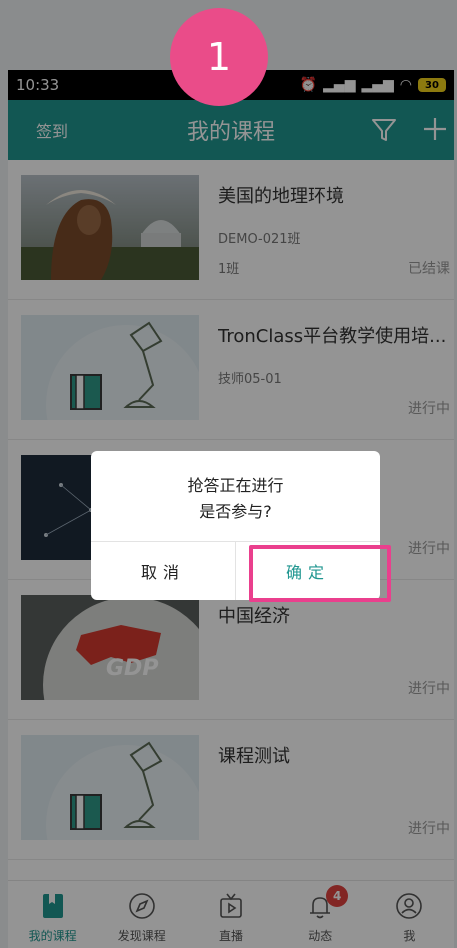 Image resolution: width=457 pixels, height=948 pixels. I want to click on quiz-dialog: 抢答正在进行 是否参与? 取消 确定, so click(235, 525).